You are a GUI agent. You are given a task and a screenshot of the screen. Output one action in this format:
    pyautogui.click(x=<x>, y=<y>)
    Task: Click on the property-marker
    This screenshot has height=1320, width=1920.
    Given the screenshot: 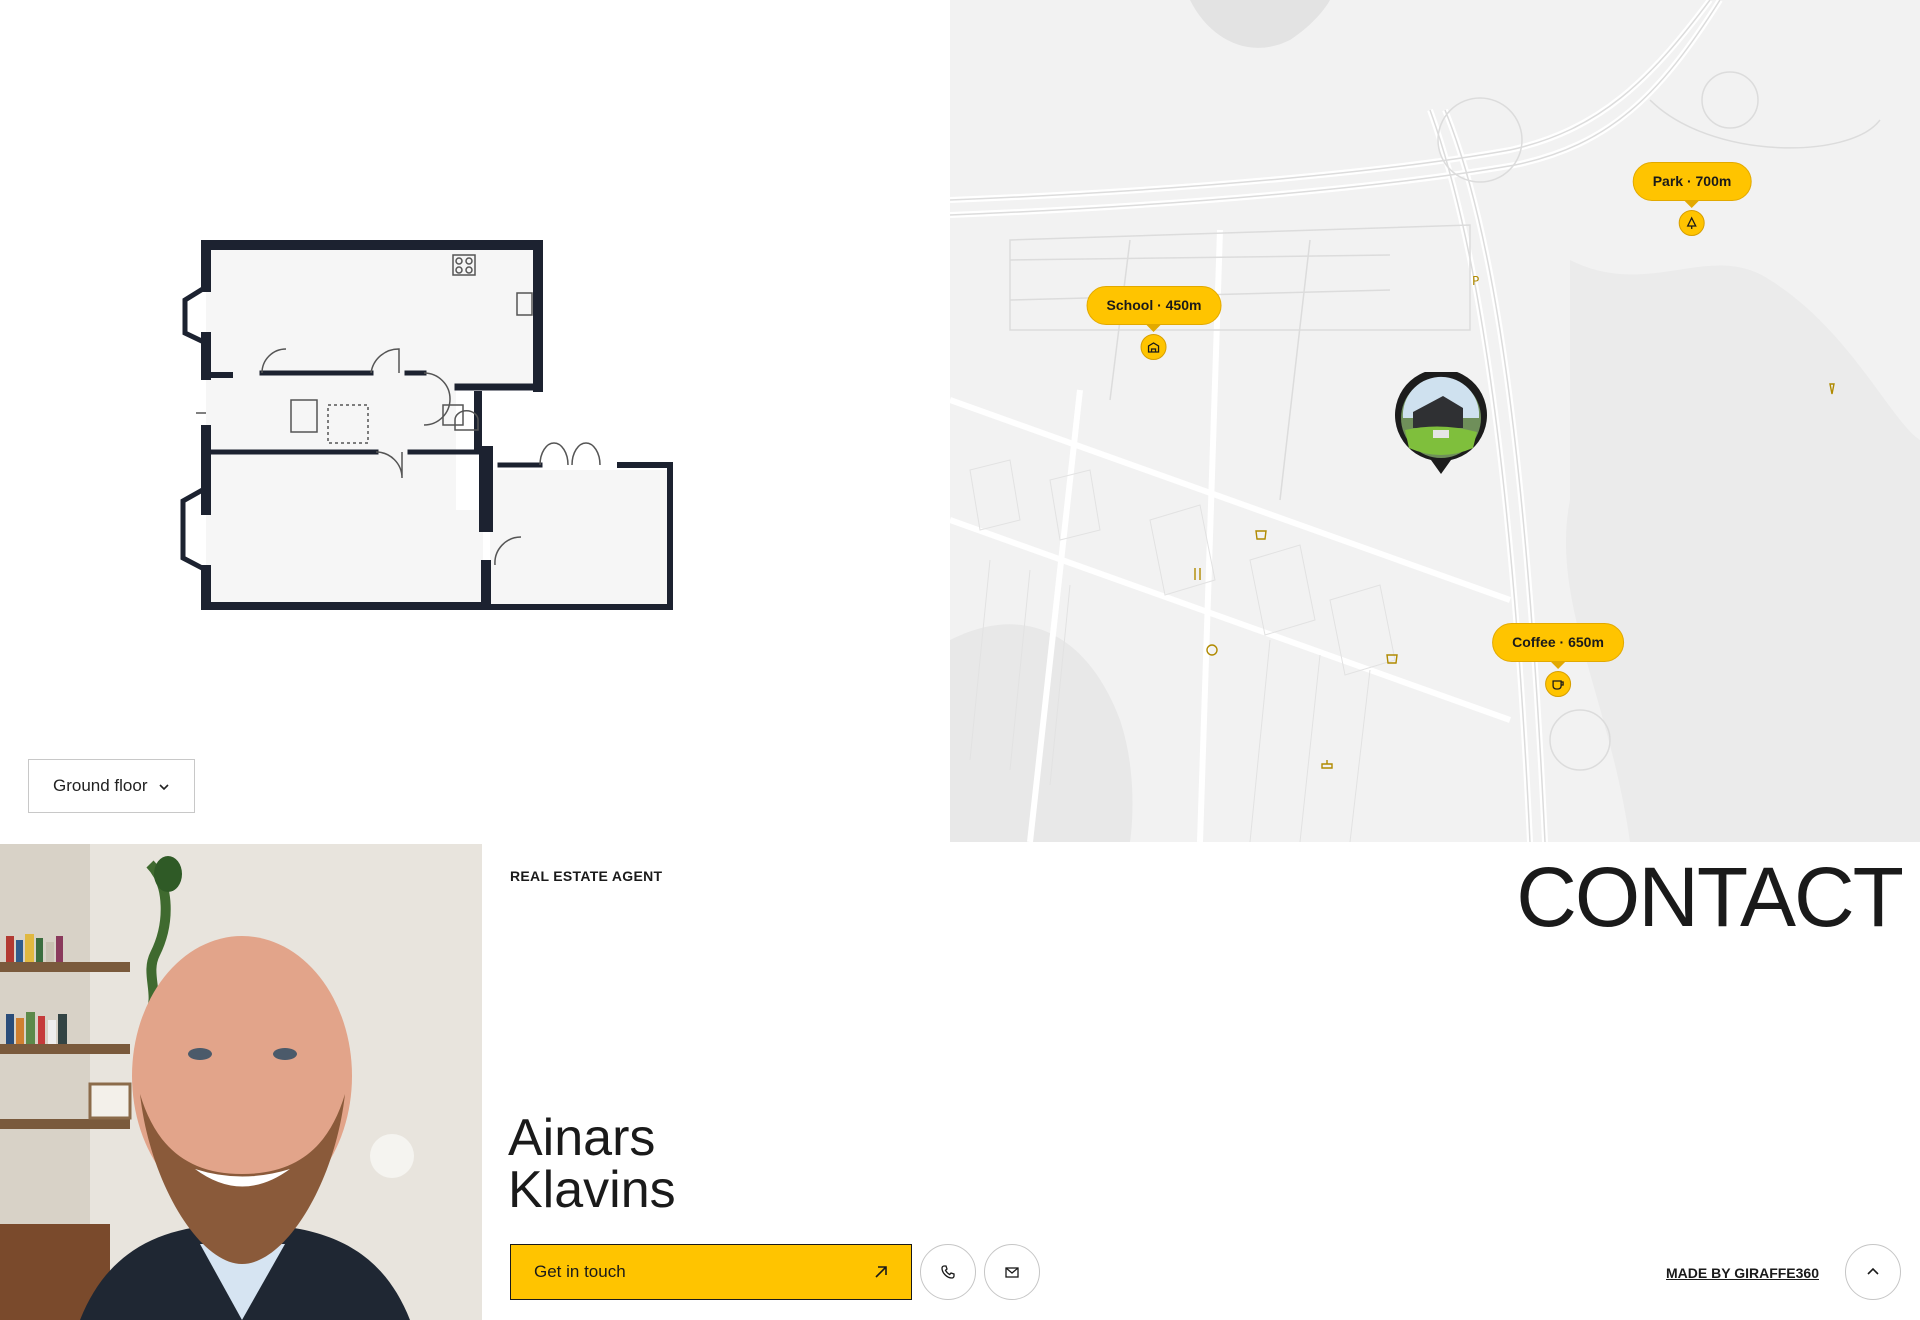 What is the action you would take?
    pyautogui.click(x=1441, y=425)
    